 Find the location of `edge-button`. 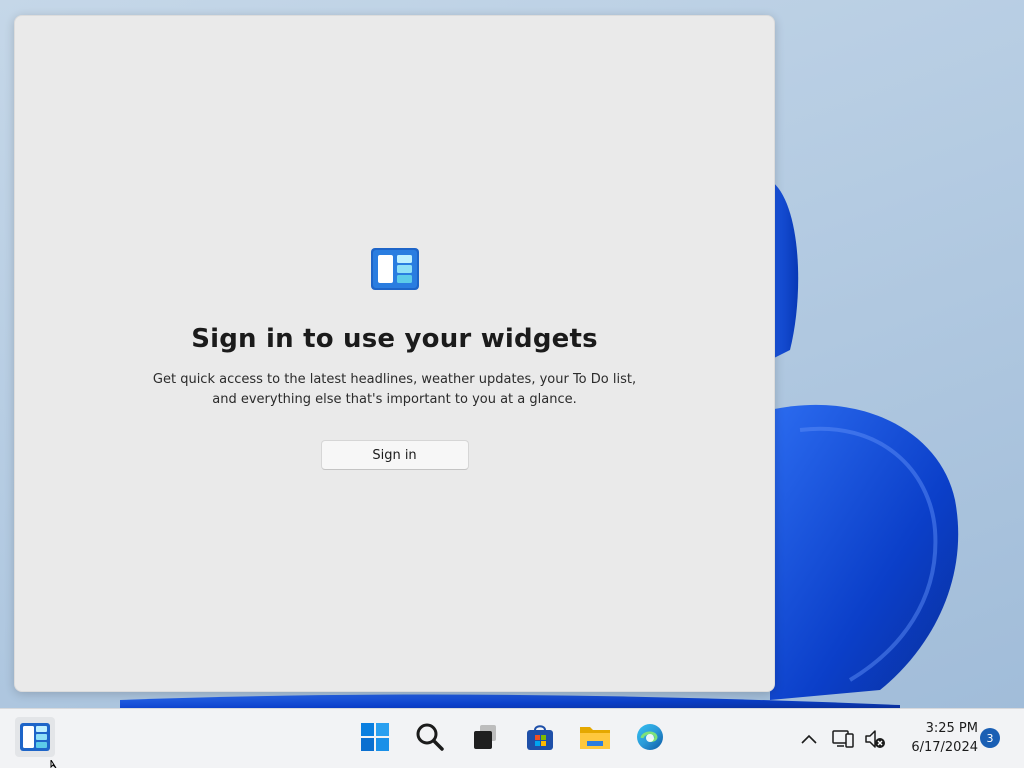

edge-button is located at coordinates (650, 737).